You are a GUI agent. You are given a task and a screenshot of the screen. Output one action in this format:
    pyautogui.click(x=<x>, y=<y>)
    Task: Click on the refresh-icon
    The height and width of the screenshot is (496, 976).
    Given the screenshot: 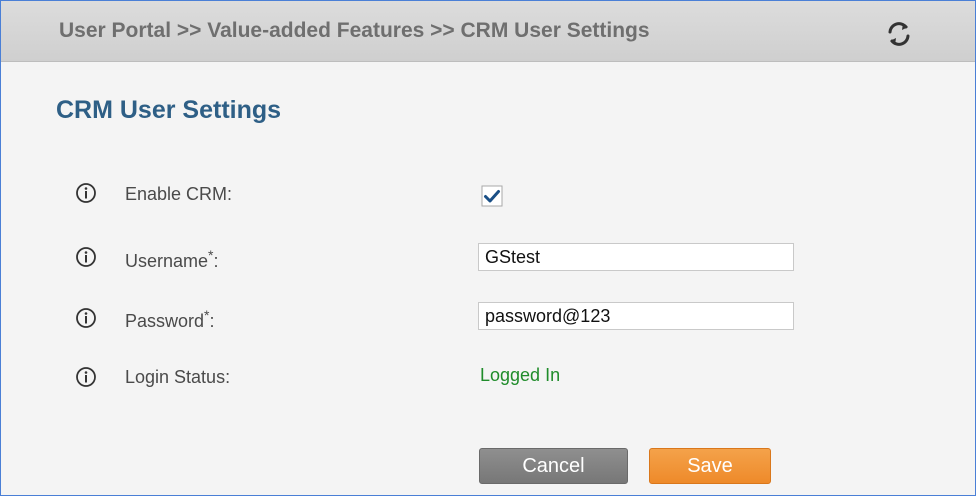 What is the action you would take?
    pyautogui.click(x=899, y=34)
    